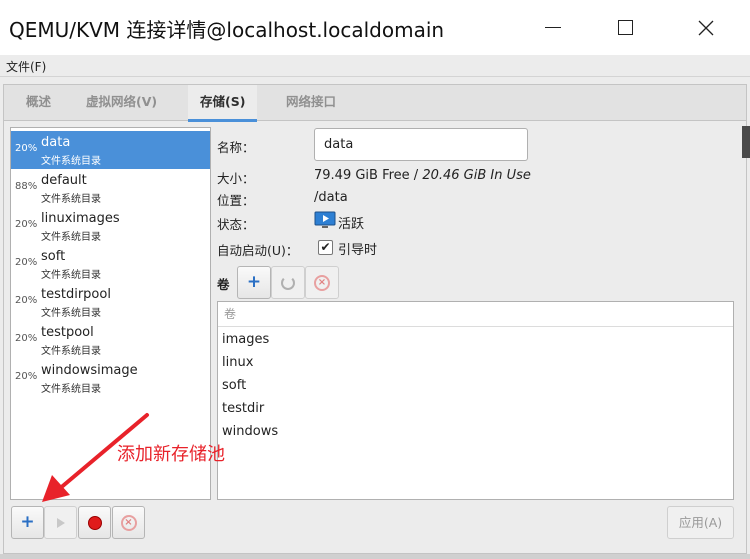 The width and height of the screenshot is (750, 559). I want to click on minimize-icon, so click(553, 27).